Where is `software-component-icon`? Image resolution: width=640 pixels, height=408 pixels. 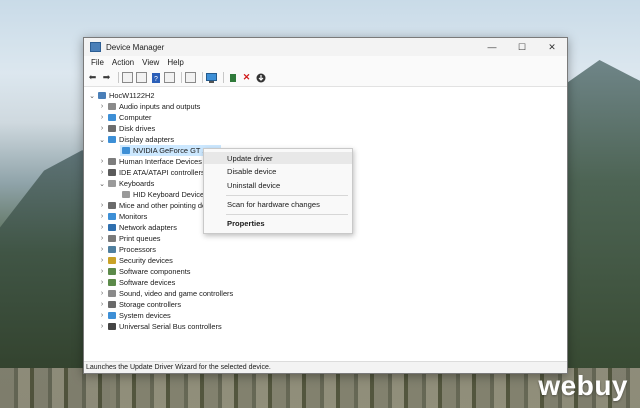
software-component-icon is located at coordinates (112, 271).